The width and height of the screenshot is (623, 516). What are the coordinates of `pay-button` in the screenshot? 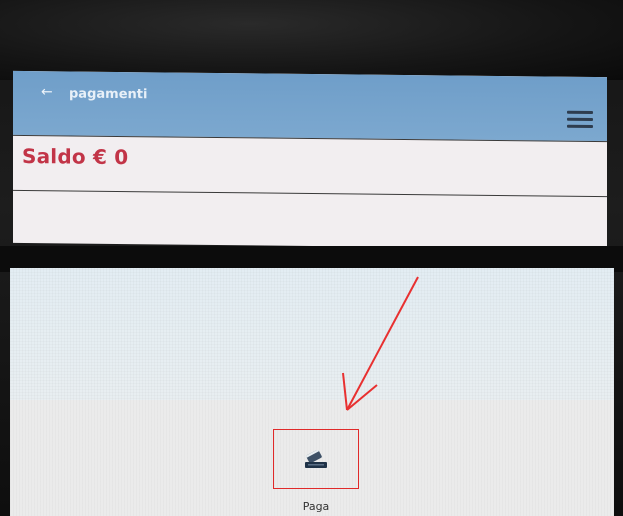 It's located at (316, 459).